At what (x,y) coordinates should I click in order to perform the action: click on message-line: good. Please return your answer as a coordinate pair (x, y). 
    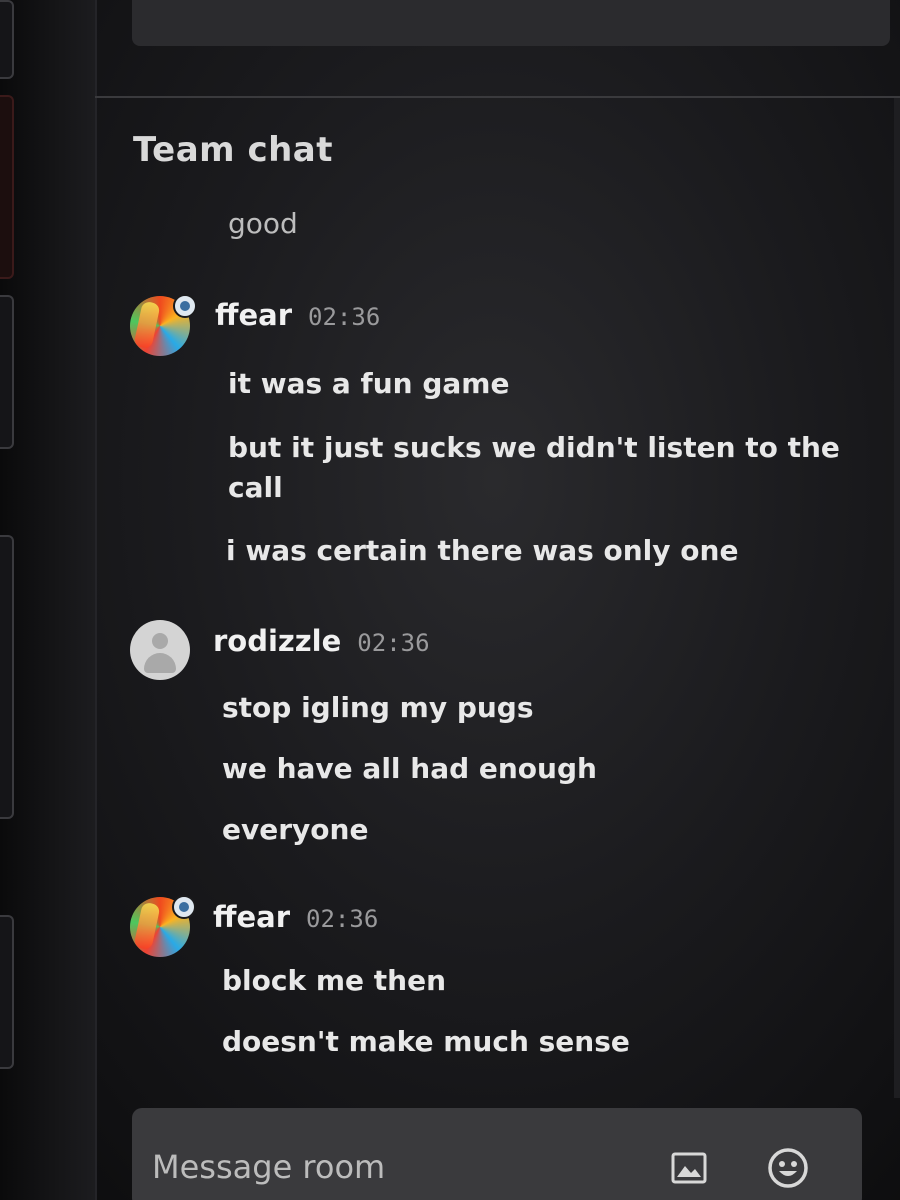
    Looking at the image, I should click on (263, 223).